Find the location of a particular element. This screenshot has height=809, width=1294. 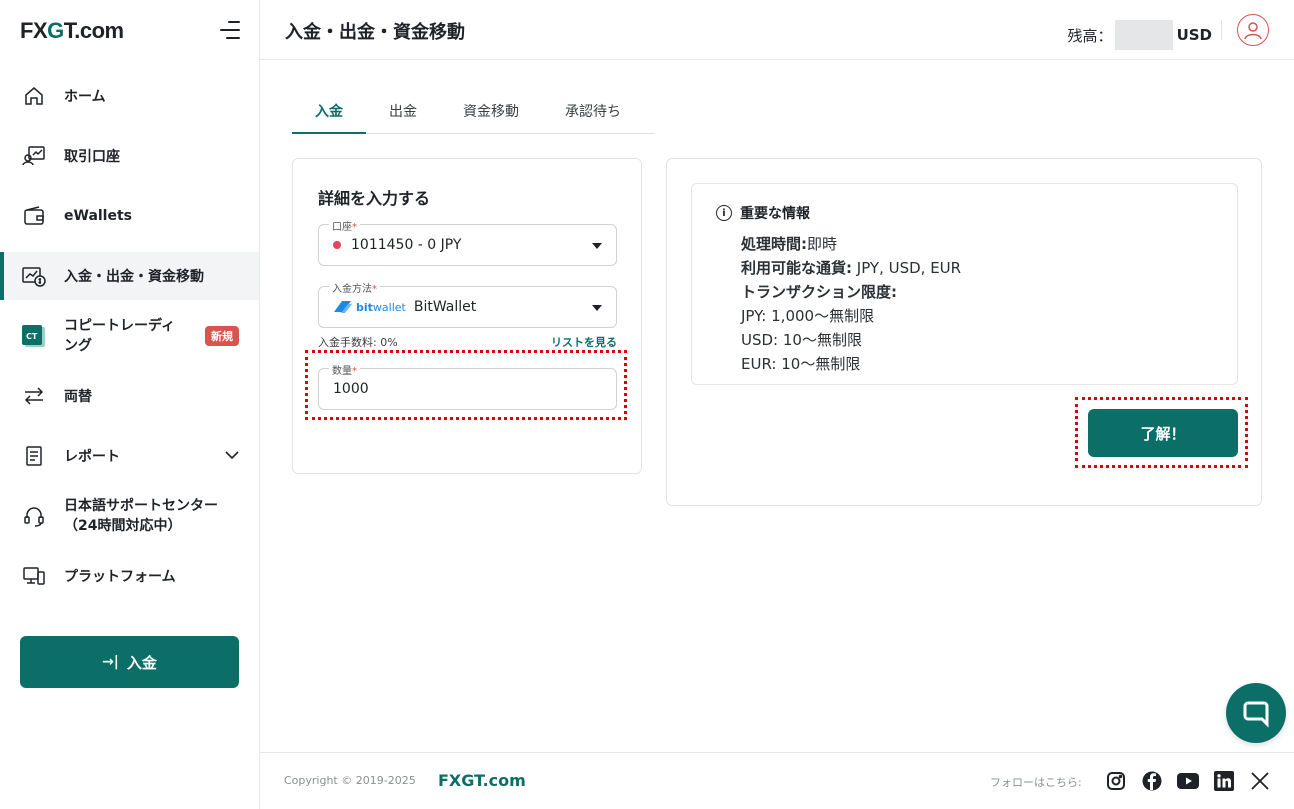

sidebar-item-support: 日本語サポートセンター （24時間対応中） is located at coordinates (129, 516).